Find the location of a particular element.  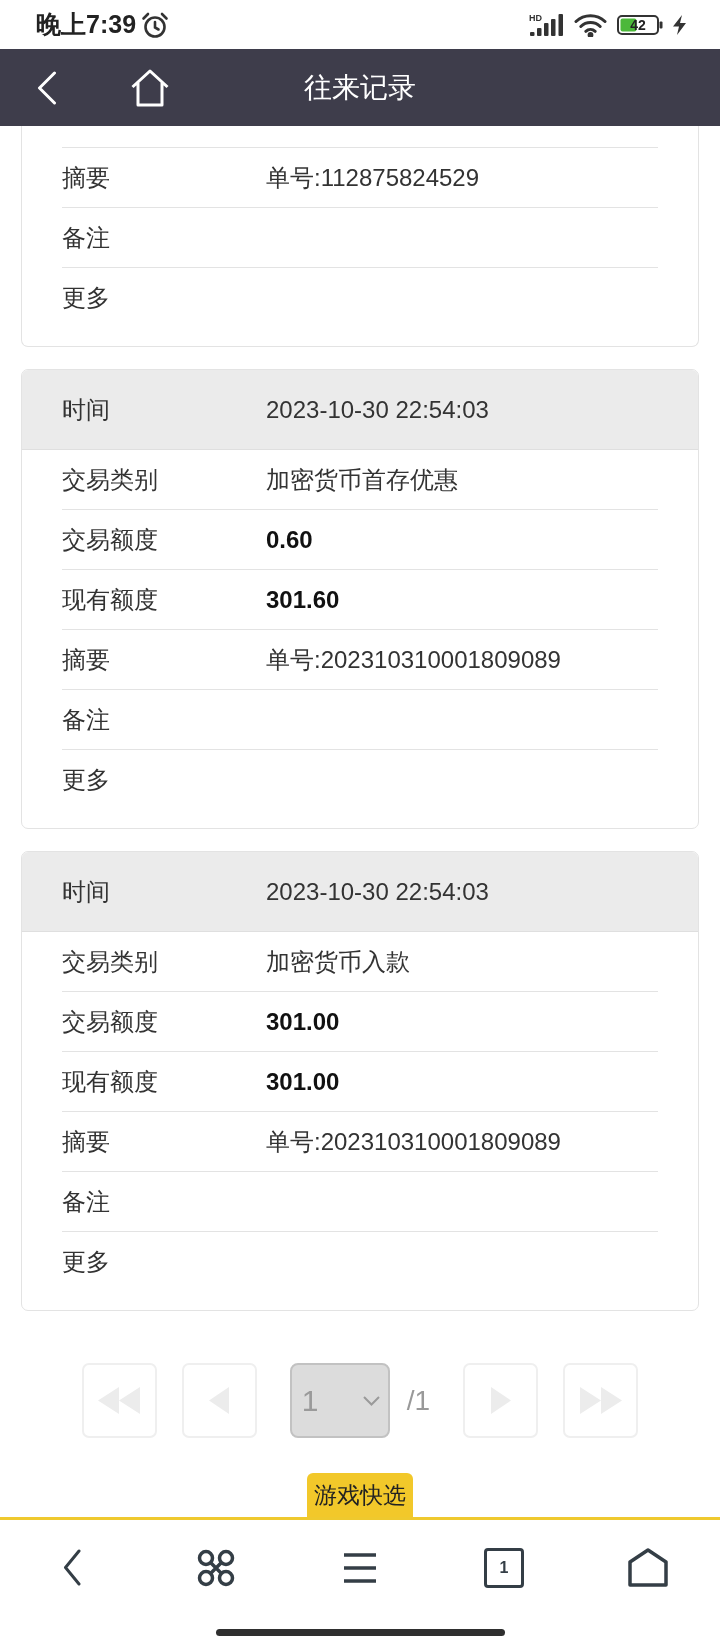

shortcuts-button is located at coordinates (216, 1567).